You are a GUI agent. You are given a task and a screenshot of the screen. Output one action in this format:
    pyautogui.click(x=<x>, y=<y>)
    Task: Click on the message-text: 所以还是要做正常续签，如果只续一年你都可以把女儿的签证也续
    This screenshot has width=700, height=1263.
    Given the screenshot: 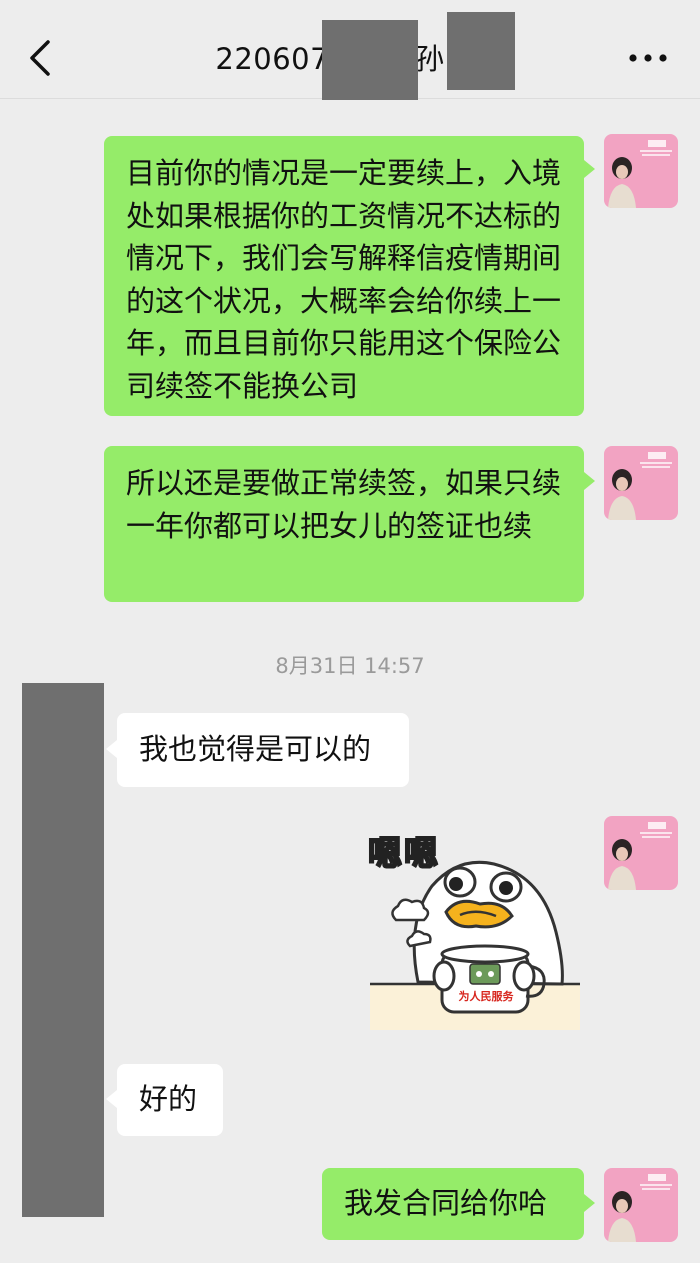 What is the action you would take?
    pyautogui.click(x=344, y=504)
    